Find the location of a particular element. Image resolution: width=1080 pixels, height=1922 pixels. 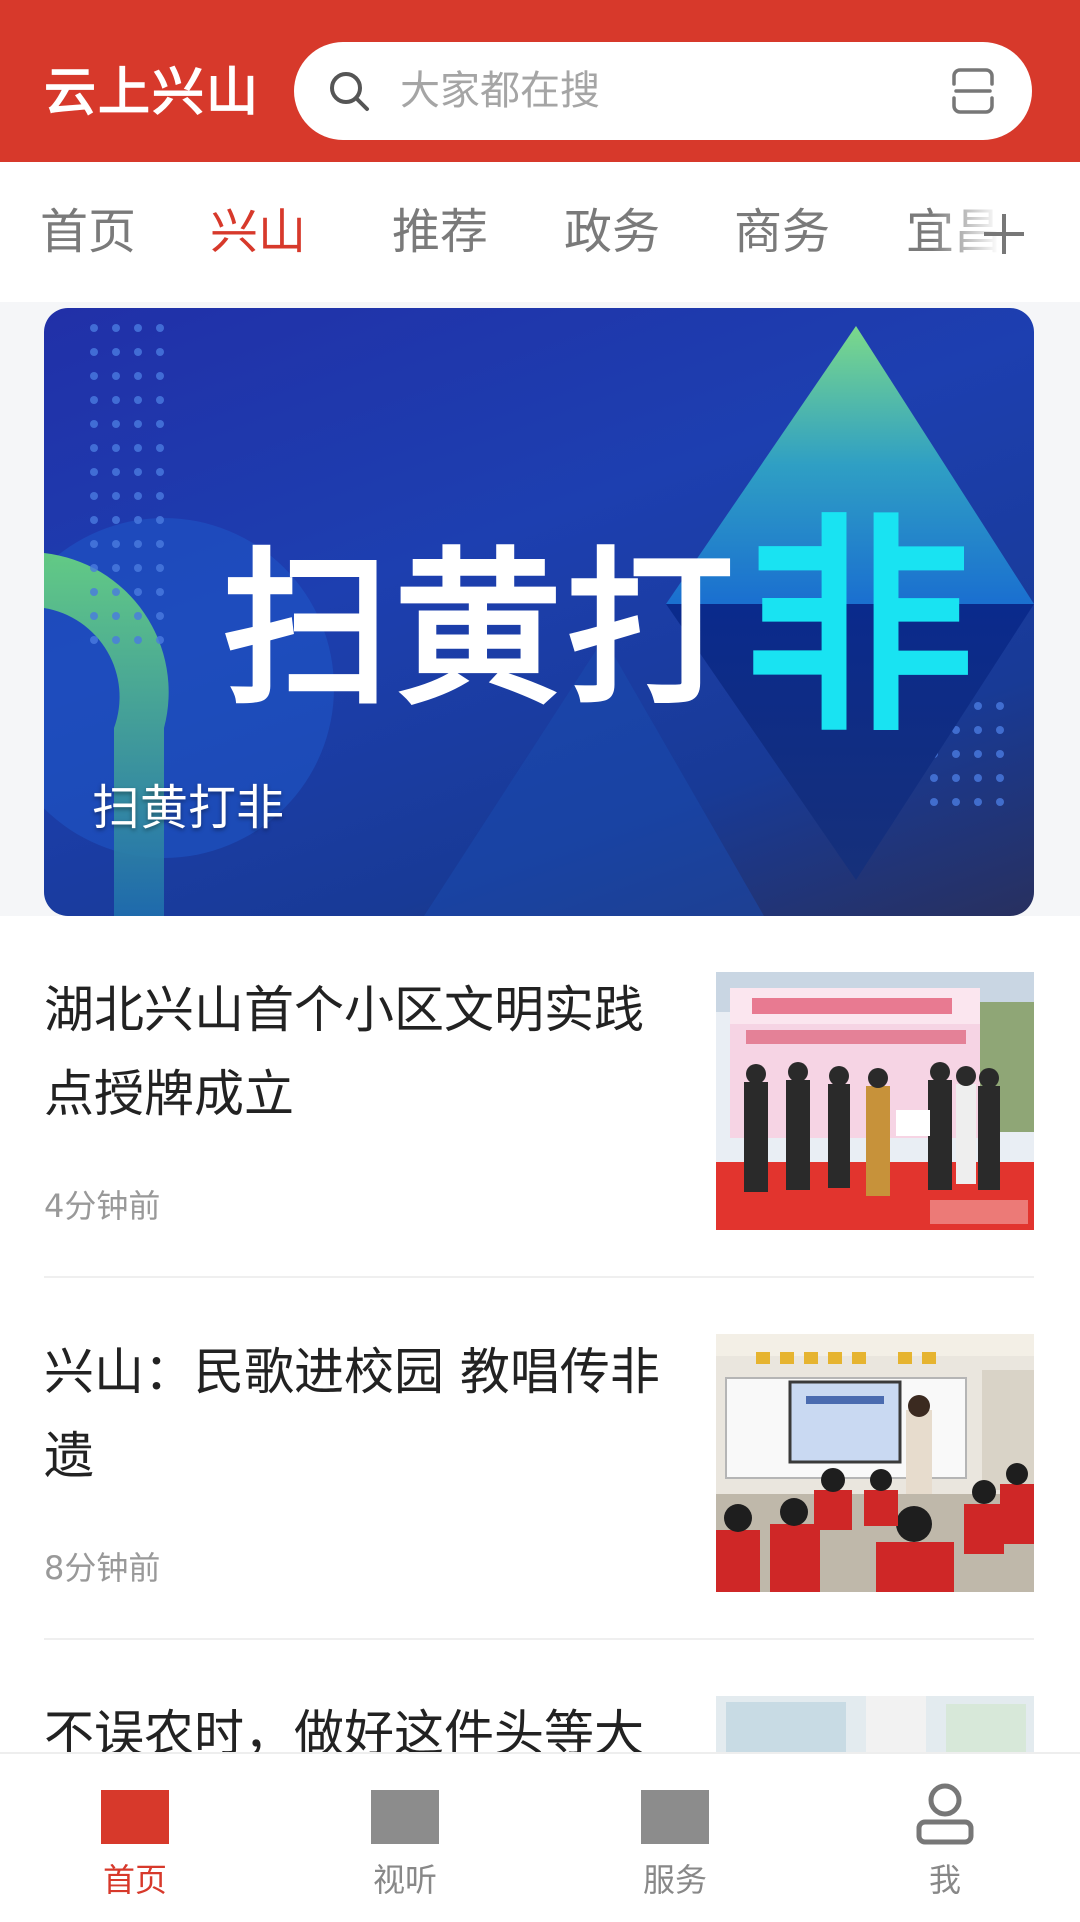

news-title: 不误农时，做好这件头等大 is located at coordinates (359, 1722).